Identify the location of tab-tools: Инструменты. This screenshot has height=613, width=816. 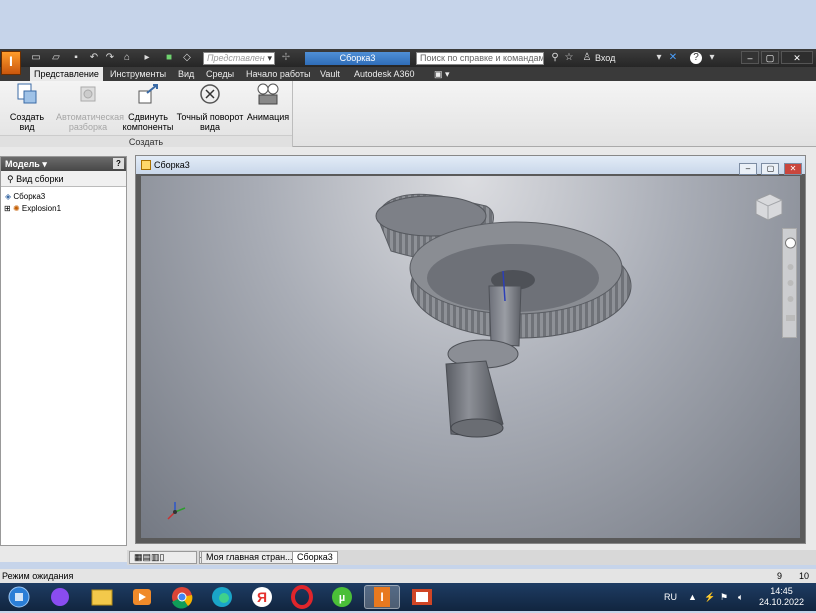
(138, 74).